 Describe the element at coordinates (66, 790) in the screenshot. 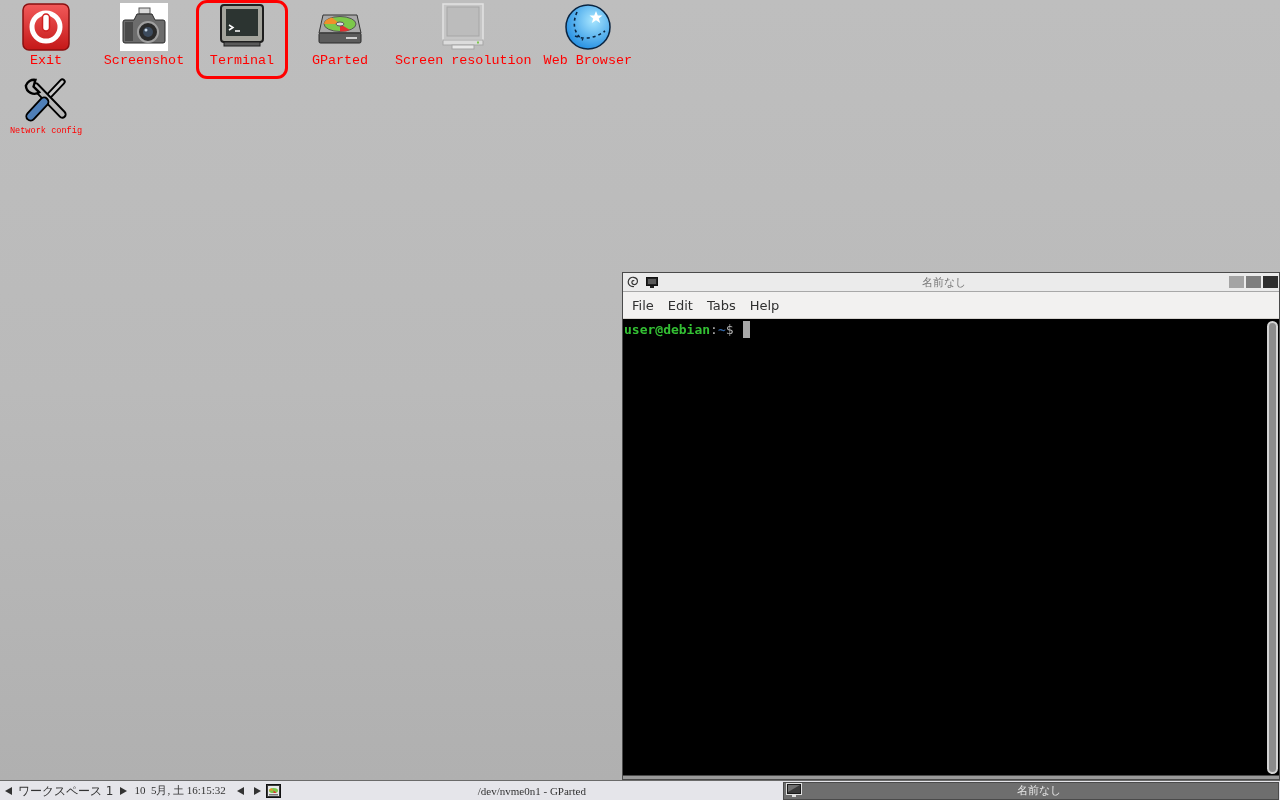

I see `workspace-label: ワークスペース 1` at that location.